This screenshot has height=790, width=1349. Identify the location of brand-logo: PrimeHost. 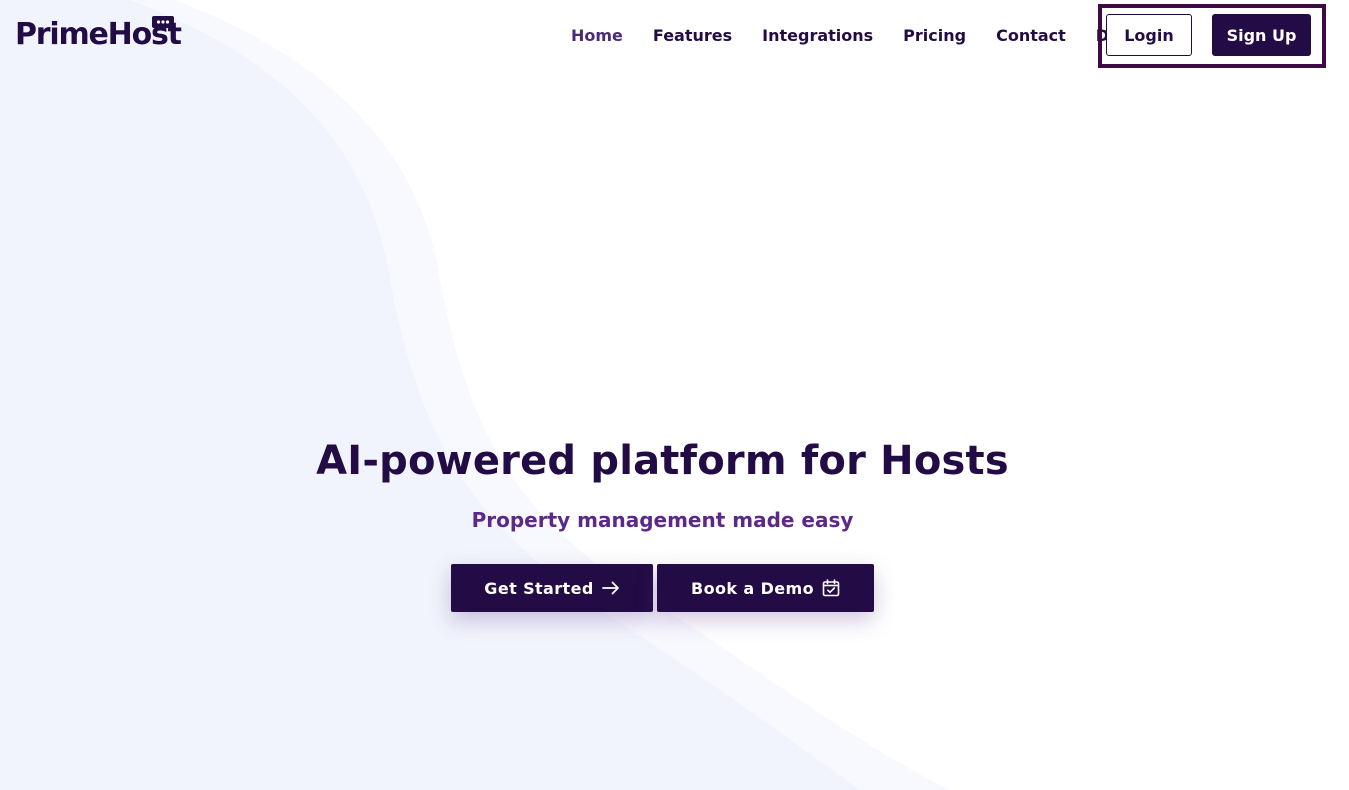
(98, 35).